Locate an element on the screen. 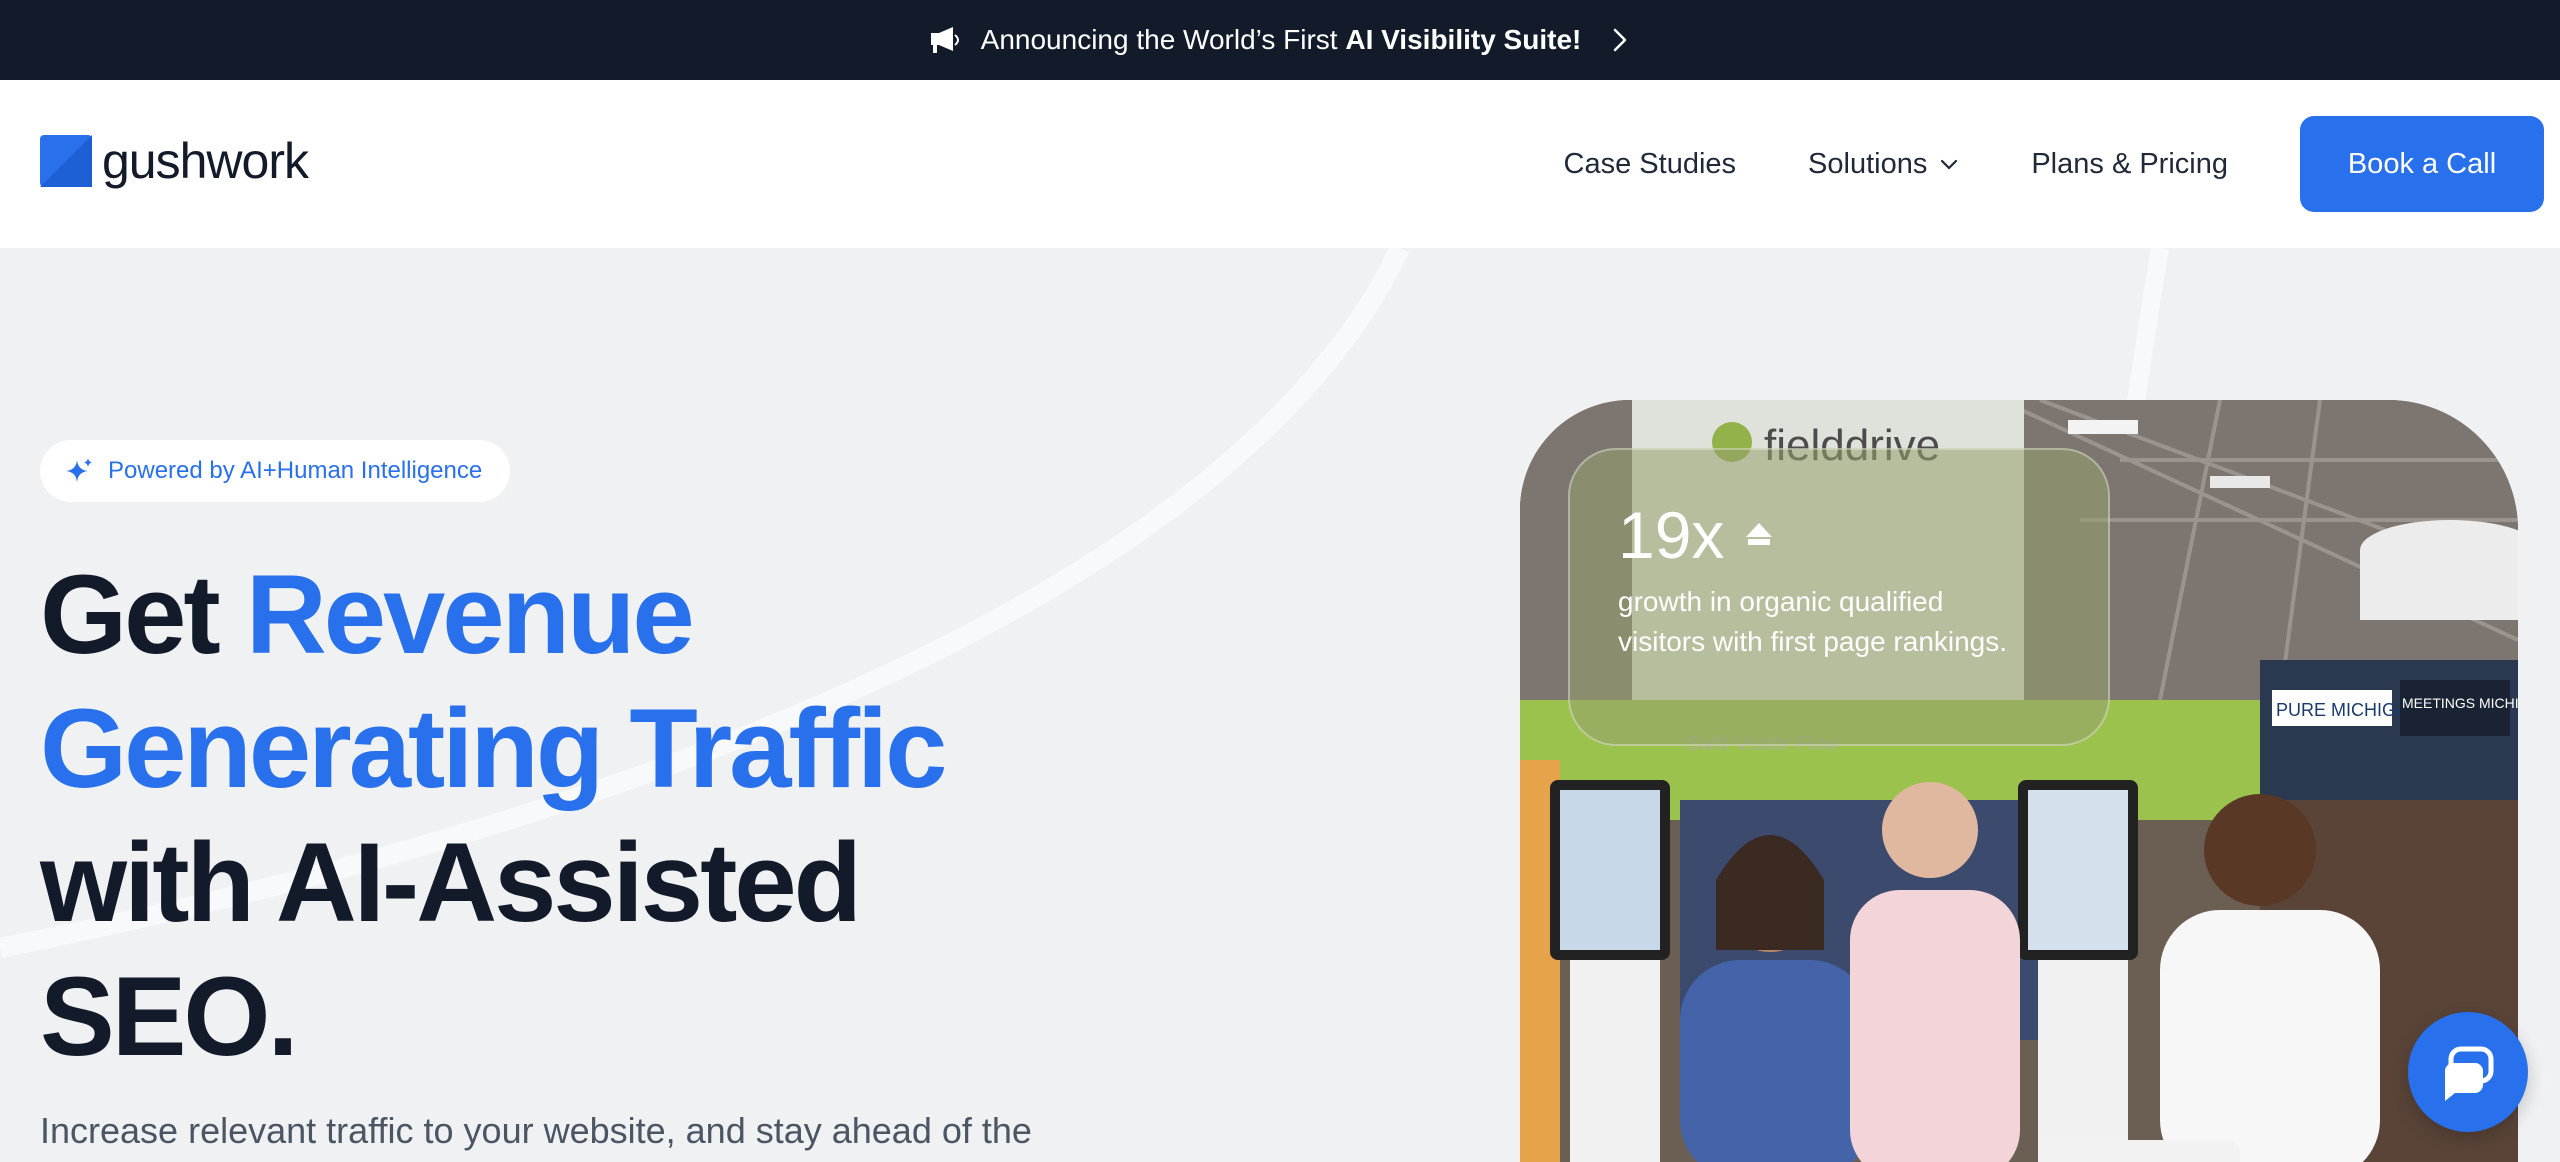  sign-meetings: MEETINGS MICHIGAN is located at coordinates (2460, 703).